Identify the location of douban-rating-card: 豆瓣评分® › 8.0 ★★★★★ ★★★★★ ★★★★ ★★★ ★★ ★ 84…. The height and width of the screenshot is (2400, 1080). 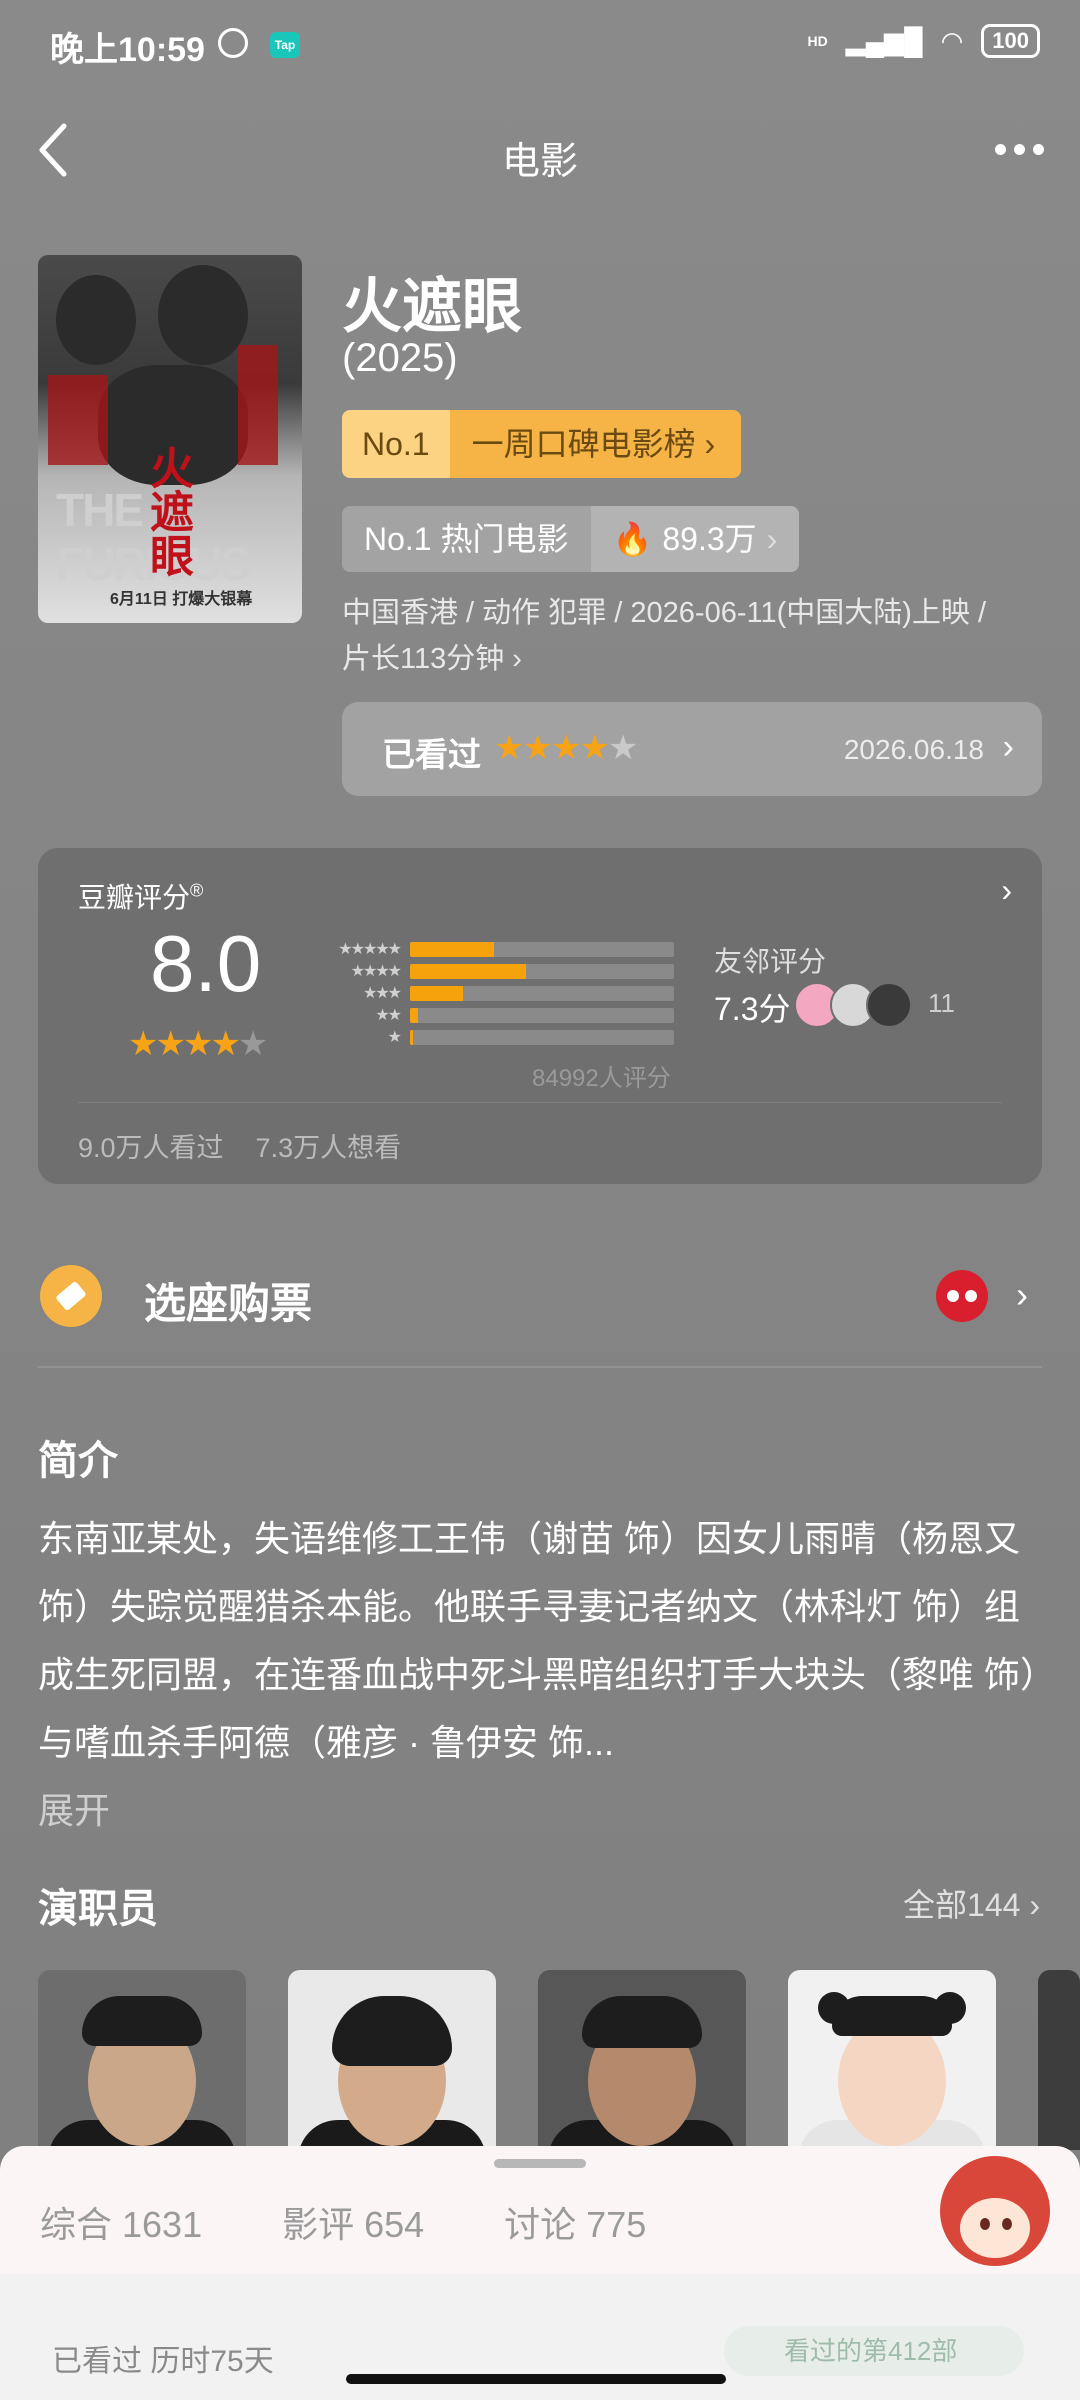
(540, 1016).